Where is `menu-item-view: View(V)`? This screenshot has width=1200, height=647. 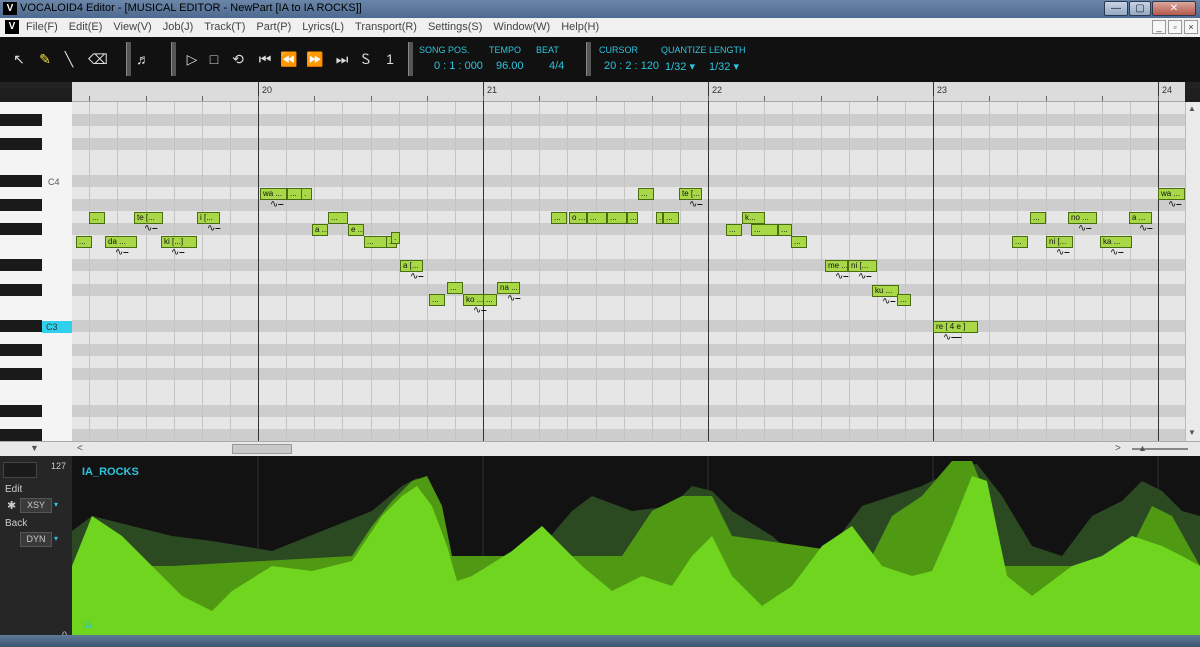 menu-item-view: View(V) is located at coordinates (132, 27).